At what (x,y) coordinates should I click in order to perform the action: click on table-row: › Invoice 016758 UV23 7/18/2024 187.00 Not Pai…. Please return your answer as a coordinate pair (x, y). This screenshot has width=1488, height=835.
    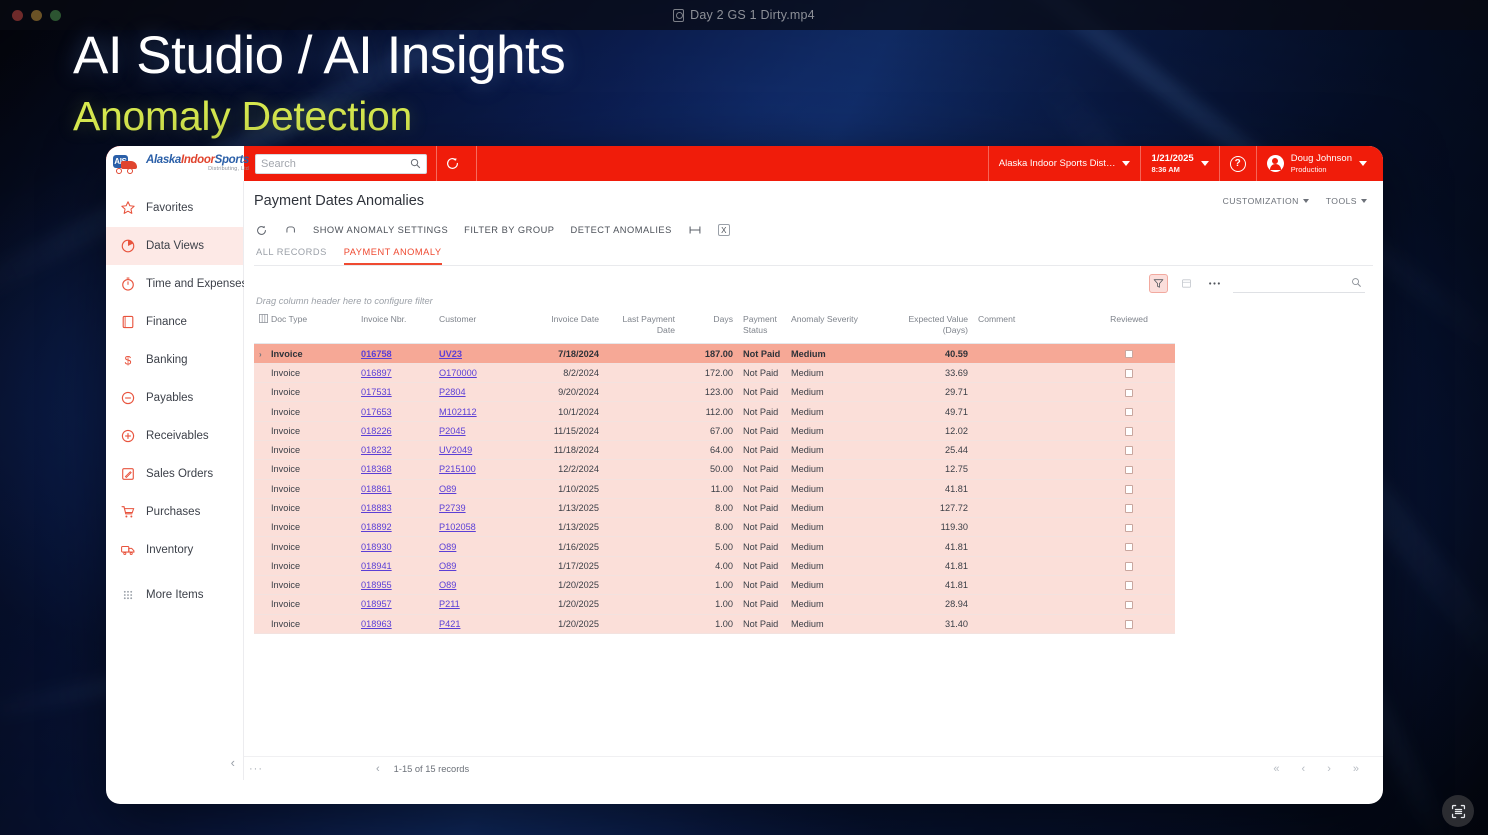
    Looking at the image, I should click on (714, 353).